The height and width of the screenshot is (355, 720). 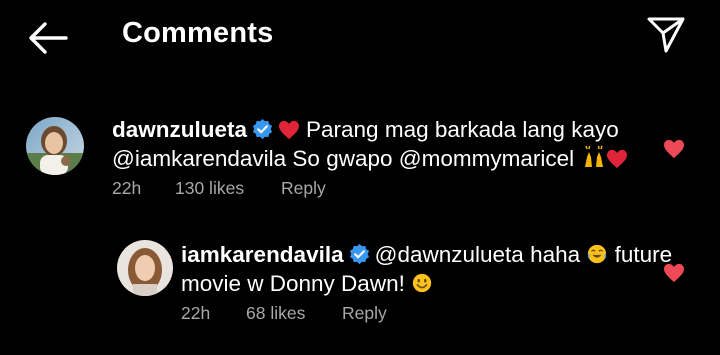 What do you see at coordinates (293, 283) in the screenshot?
I see `comment-text-line: movie w Donny Dawn!` at bounding box center [293, 283].